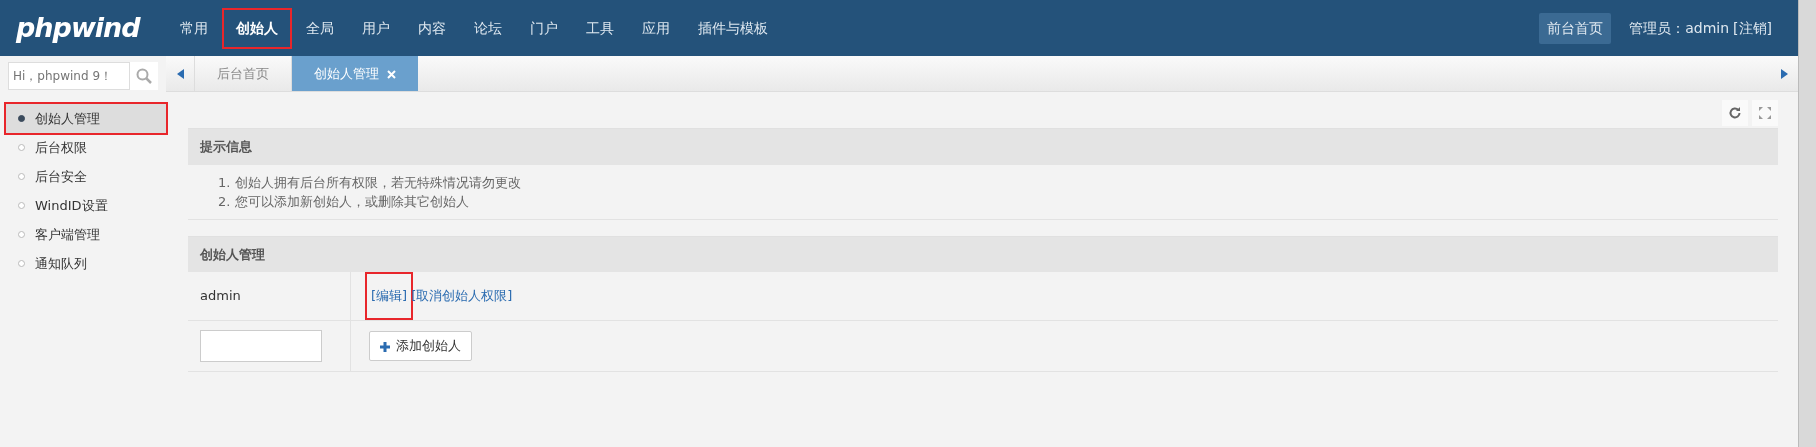 The image size is (1816, 447). What do you see at coordinates (256, 28) in the screenshot?
I see `nav-item: 创始人` at bounding box center [256, 28].